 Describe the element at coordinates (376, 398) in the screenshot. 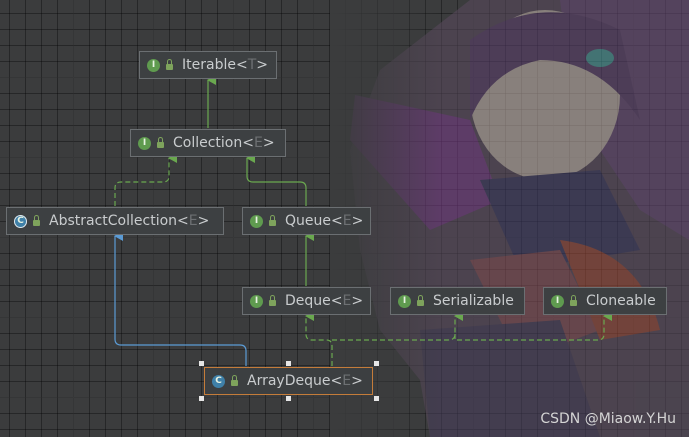

I see `resize-handle-bottom-right` at that location.